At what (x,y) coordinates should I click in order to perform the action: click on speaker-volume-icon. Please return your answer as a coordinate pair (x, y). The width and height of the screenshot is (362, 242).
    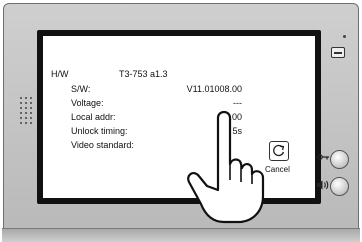
    Looking at the image, I should click on (323, 186).